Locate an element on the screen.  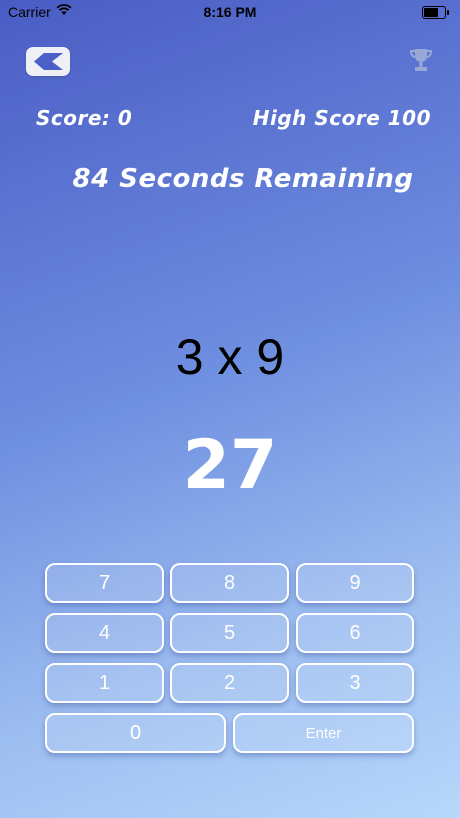
score-label: Score: 0 is located at coordinates (84, 118).